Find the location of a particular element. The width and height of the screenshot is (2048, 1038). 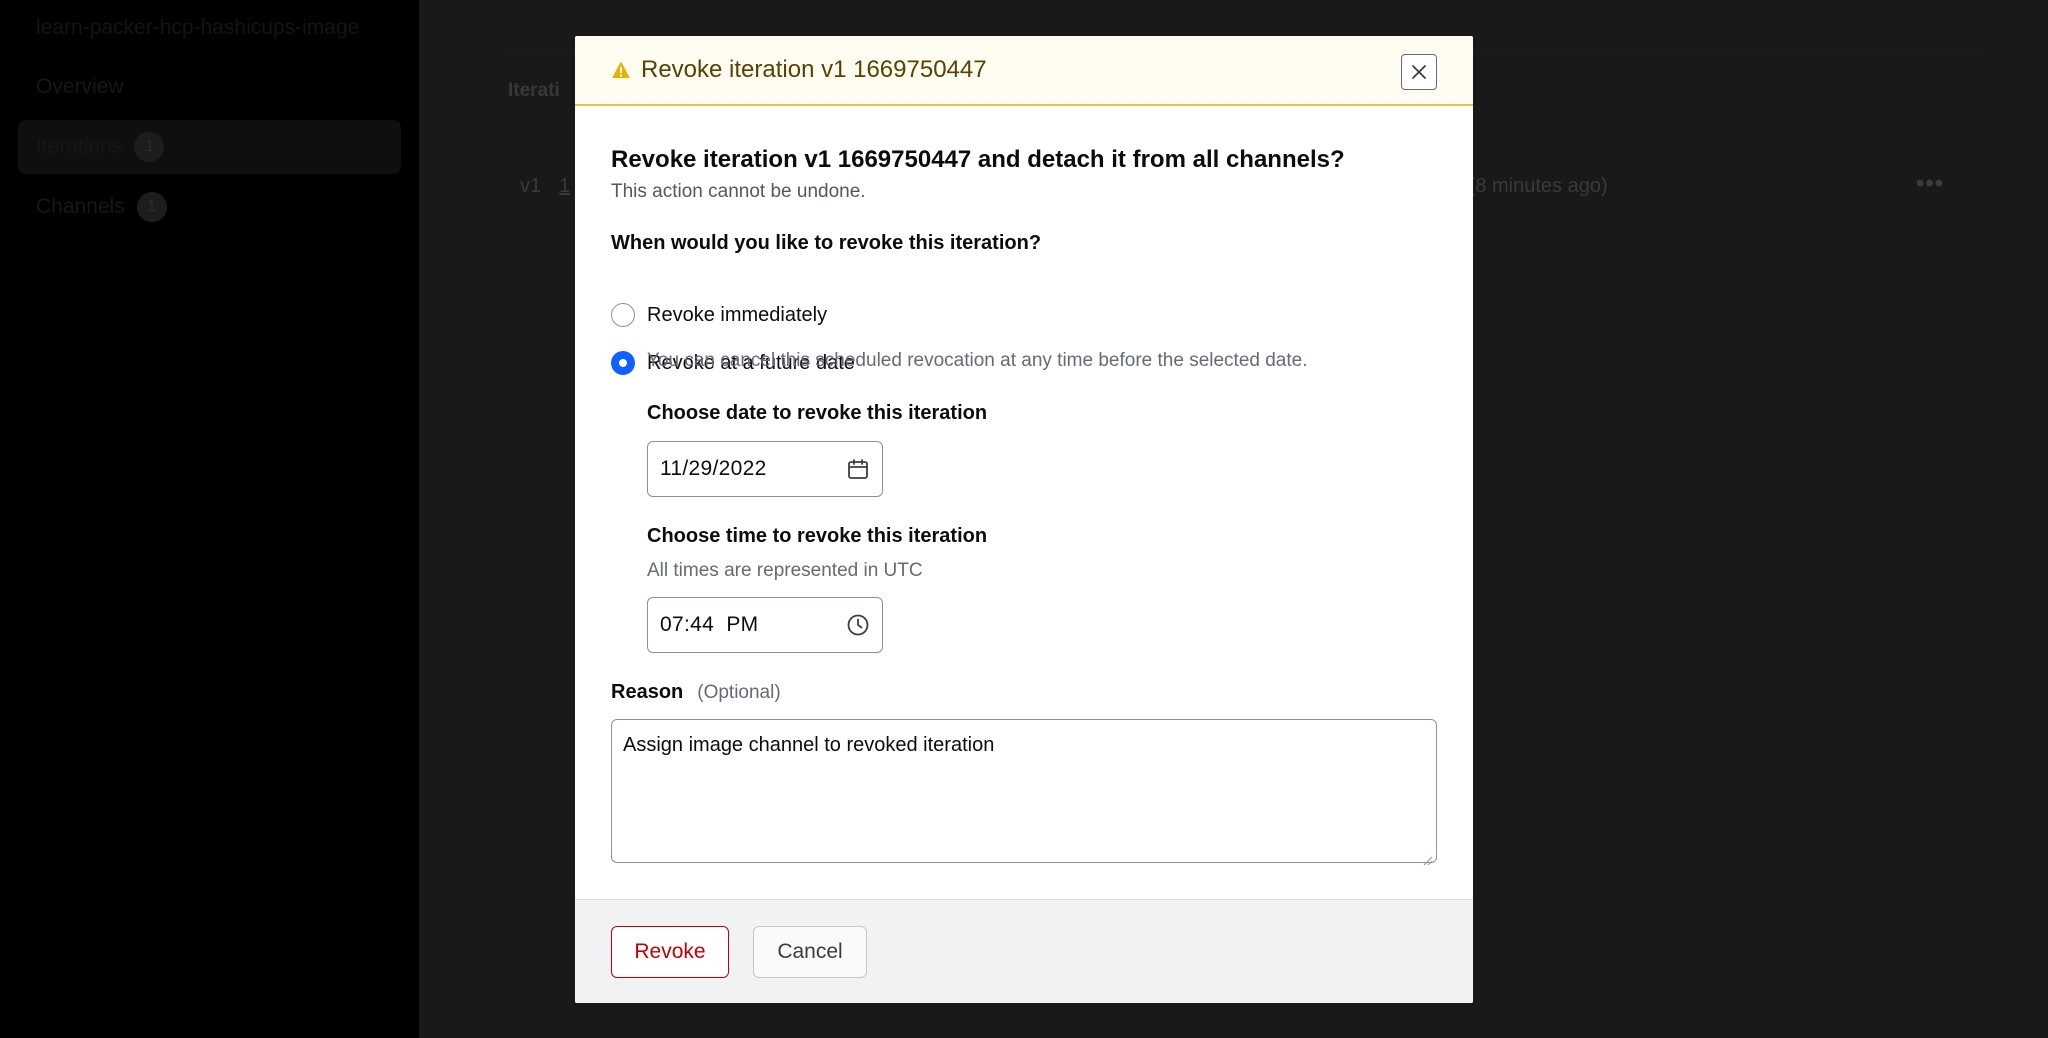

sidebar-title: learn-packer-hcp-hashicups-image is located at coordinates (198, 27).